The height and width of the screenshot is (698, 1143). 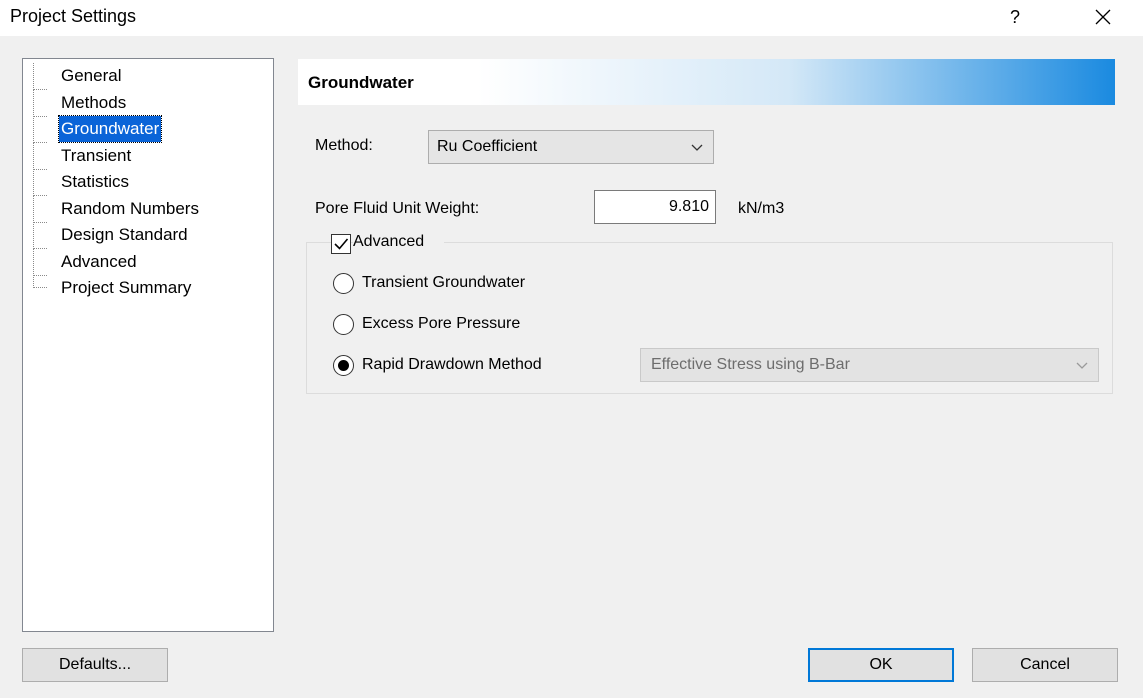 I want to click on section-title: Groundwater, so click(x=361, y=82).